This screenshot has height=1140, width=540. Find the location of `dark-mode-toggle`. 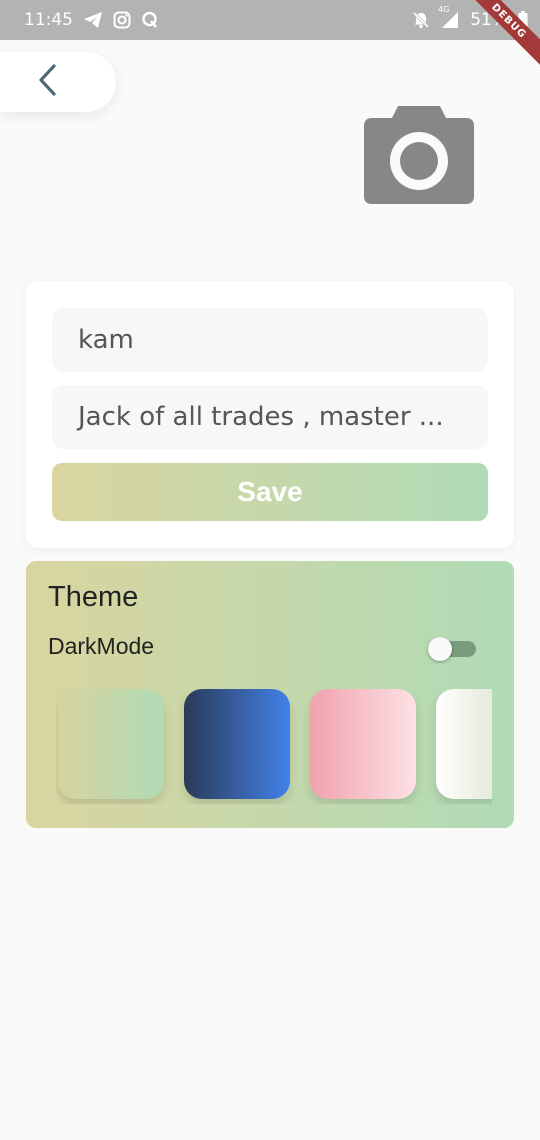

dark-mode-toggle is located at coordinates (452, 649).